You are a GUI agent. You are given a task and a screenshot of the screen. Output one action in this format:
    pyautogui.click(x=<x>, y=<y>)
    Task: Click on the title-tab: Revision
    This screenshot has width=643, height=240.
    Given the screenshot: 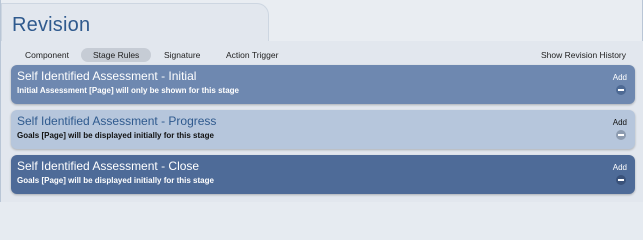 What is the action you would take?
    pyautogui.click(x=135, y=22)
    